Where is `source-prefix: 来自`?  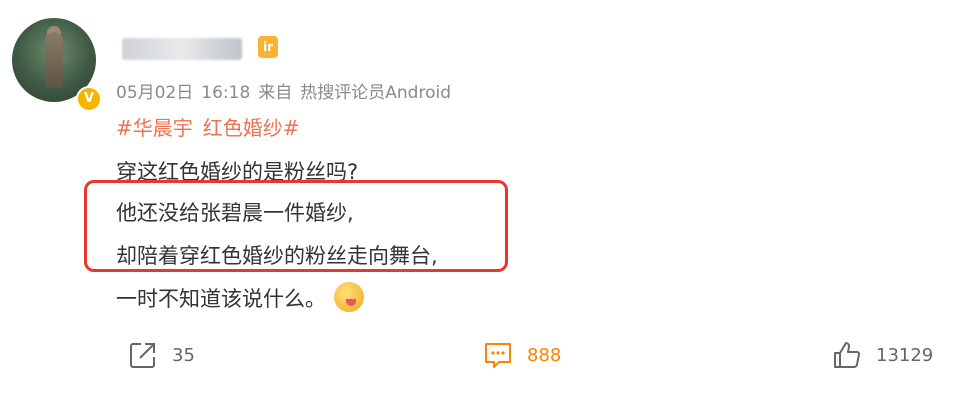 source-prefix: 来自 is located at coordinates (275, 93).